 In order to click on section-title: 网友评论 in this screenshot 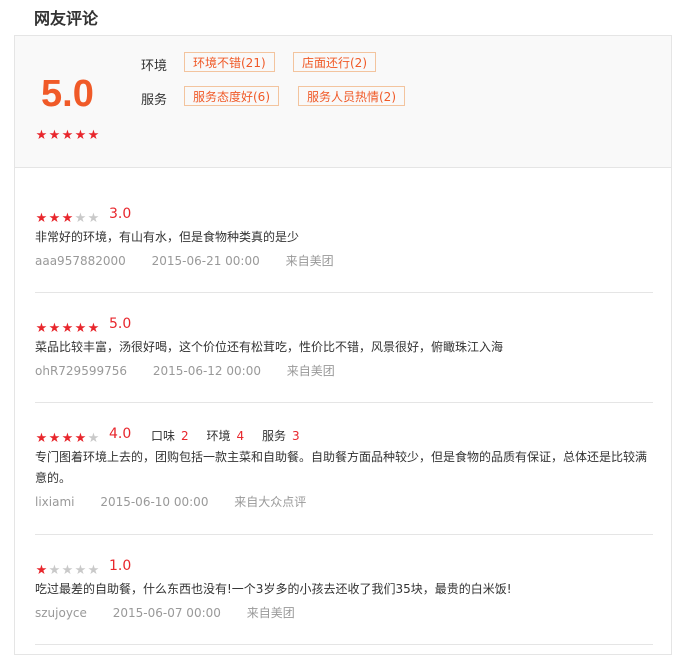, I will do `click(66, 18)`.